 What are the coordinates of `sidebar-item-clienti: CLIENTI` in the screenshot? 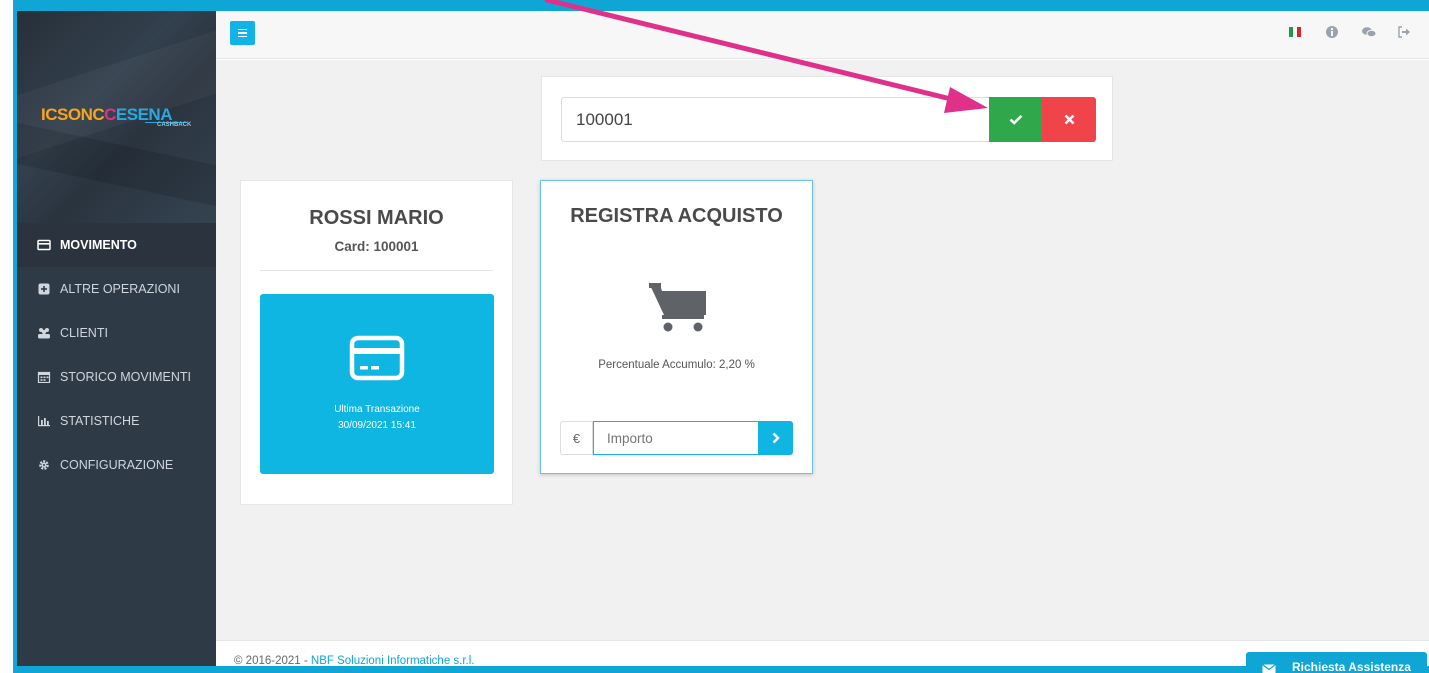 It's located at (116, 333).